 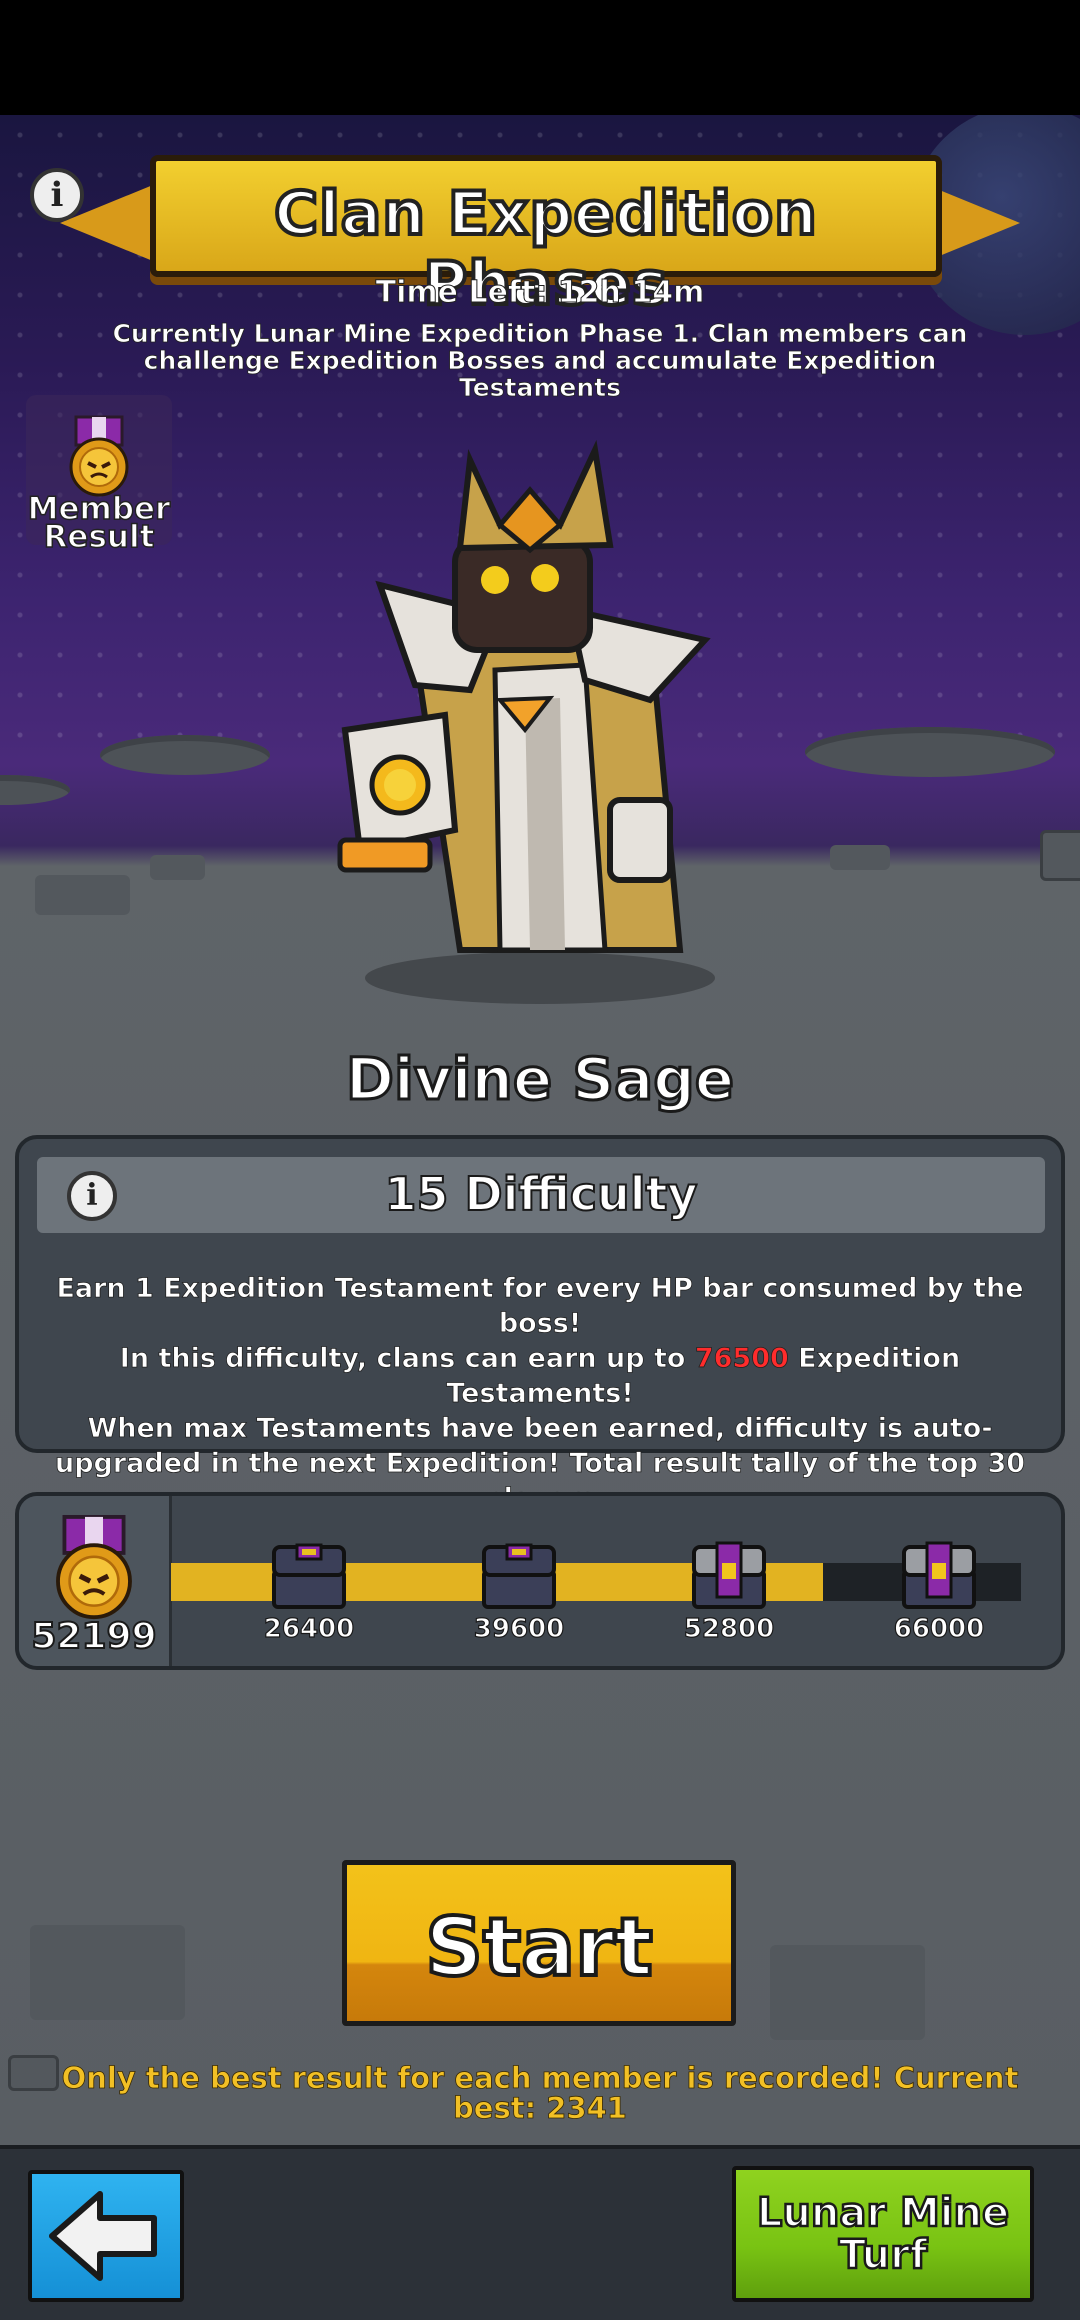 What do you see at coordinates (540, 293) in the screenshot?
I see `time-left: Time Left: 12h 14m` at bounding box center [540, 293].